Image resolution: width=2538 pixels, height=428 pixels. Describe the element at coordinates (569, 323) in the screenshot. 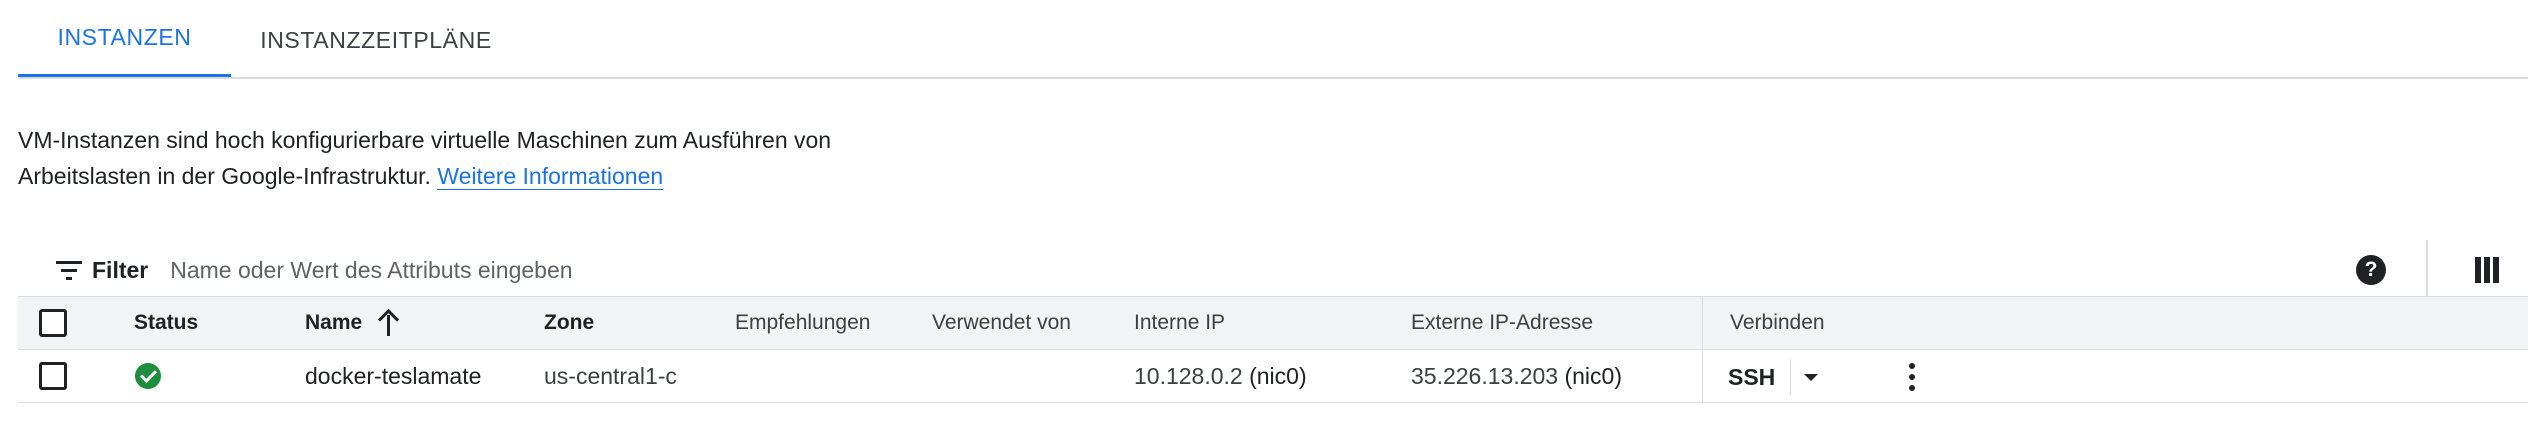

I see `column-header-zone: Zone` at that location.